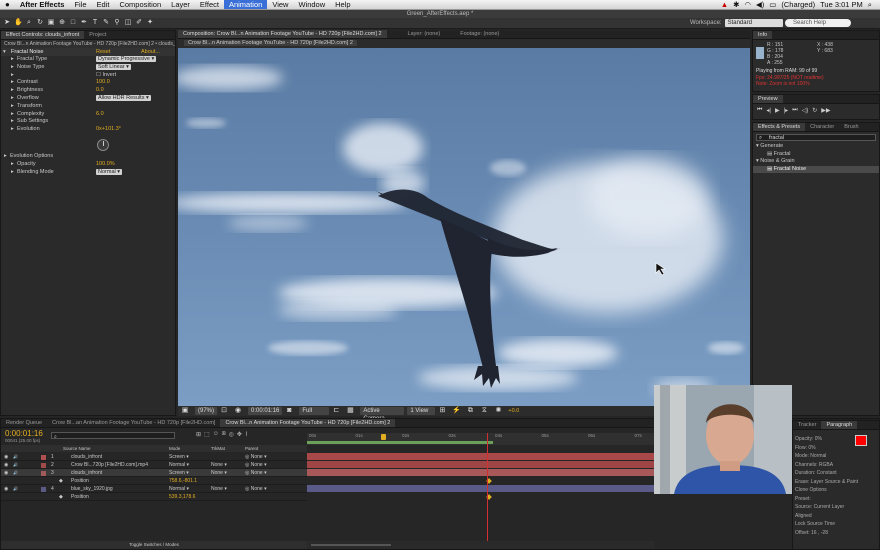  What do you see at coordinates (350, 411) in the screenshot?
I see `transparency-grid-icon: ▦` at bounding box center [350, 411].